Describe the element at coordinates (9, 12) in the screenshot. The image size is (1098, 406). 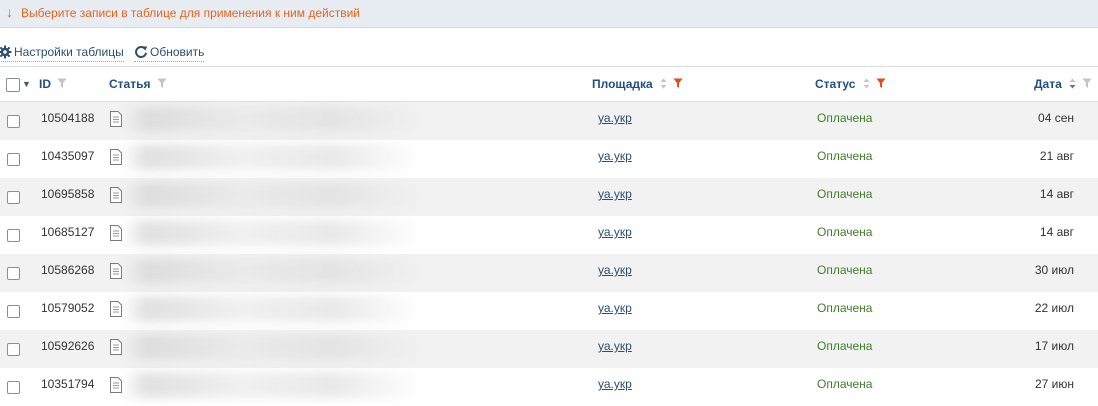
I see `arrow-down-icon: ↓` at that location.